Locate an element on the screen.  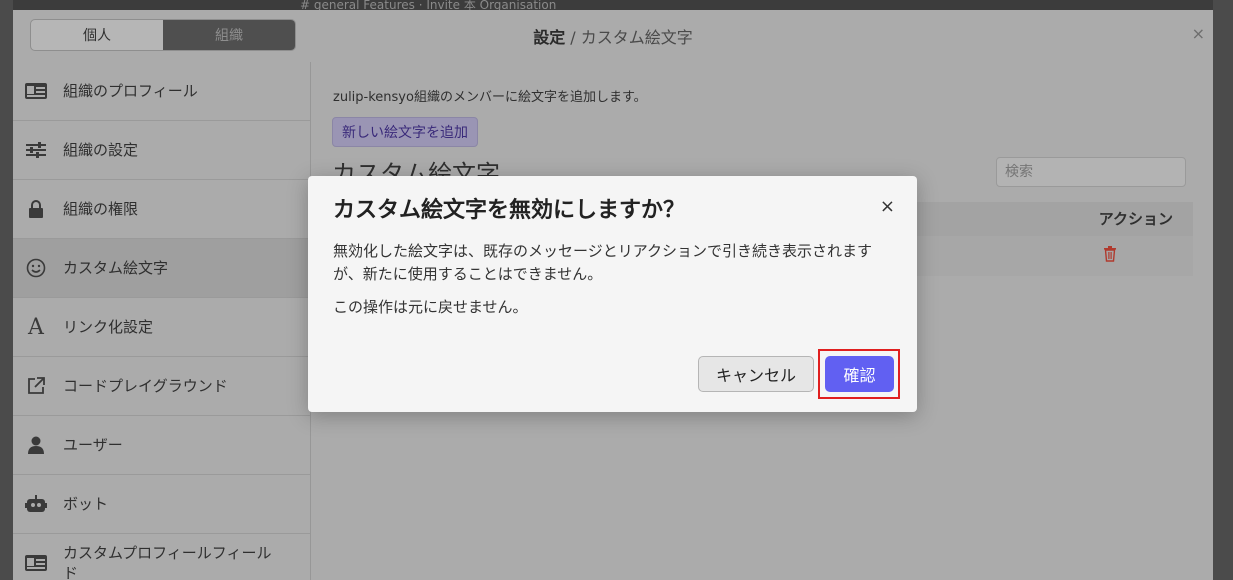
settings-title-main: 設定 is located at coordinates (549, 37).